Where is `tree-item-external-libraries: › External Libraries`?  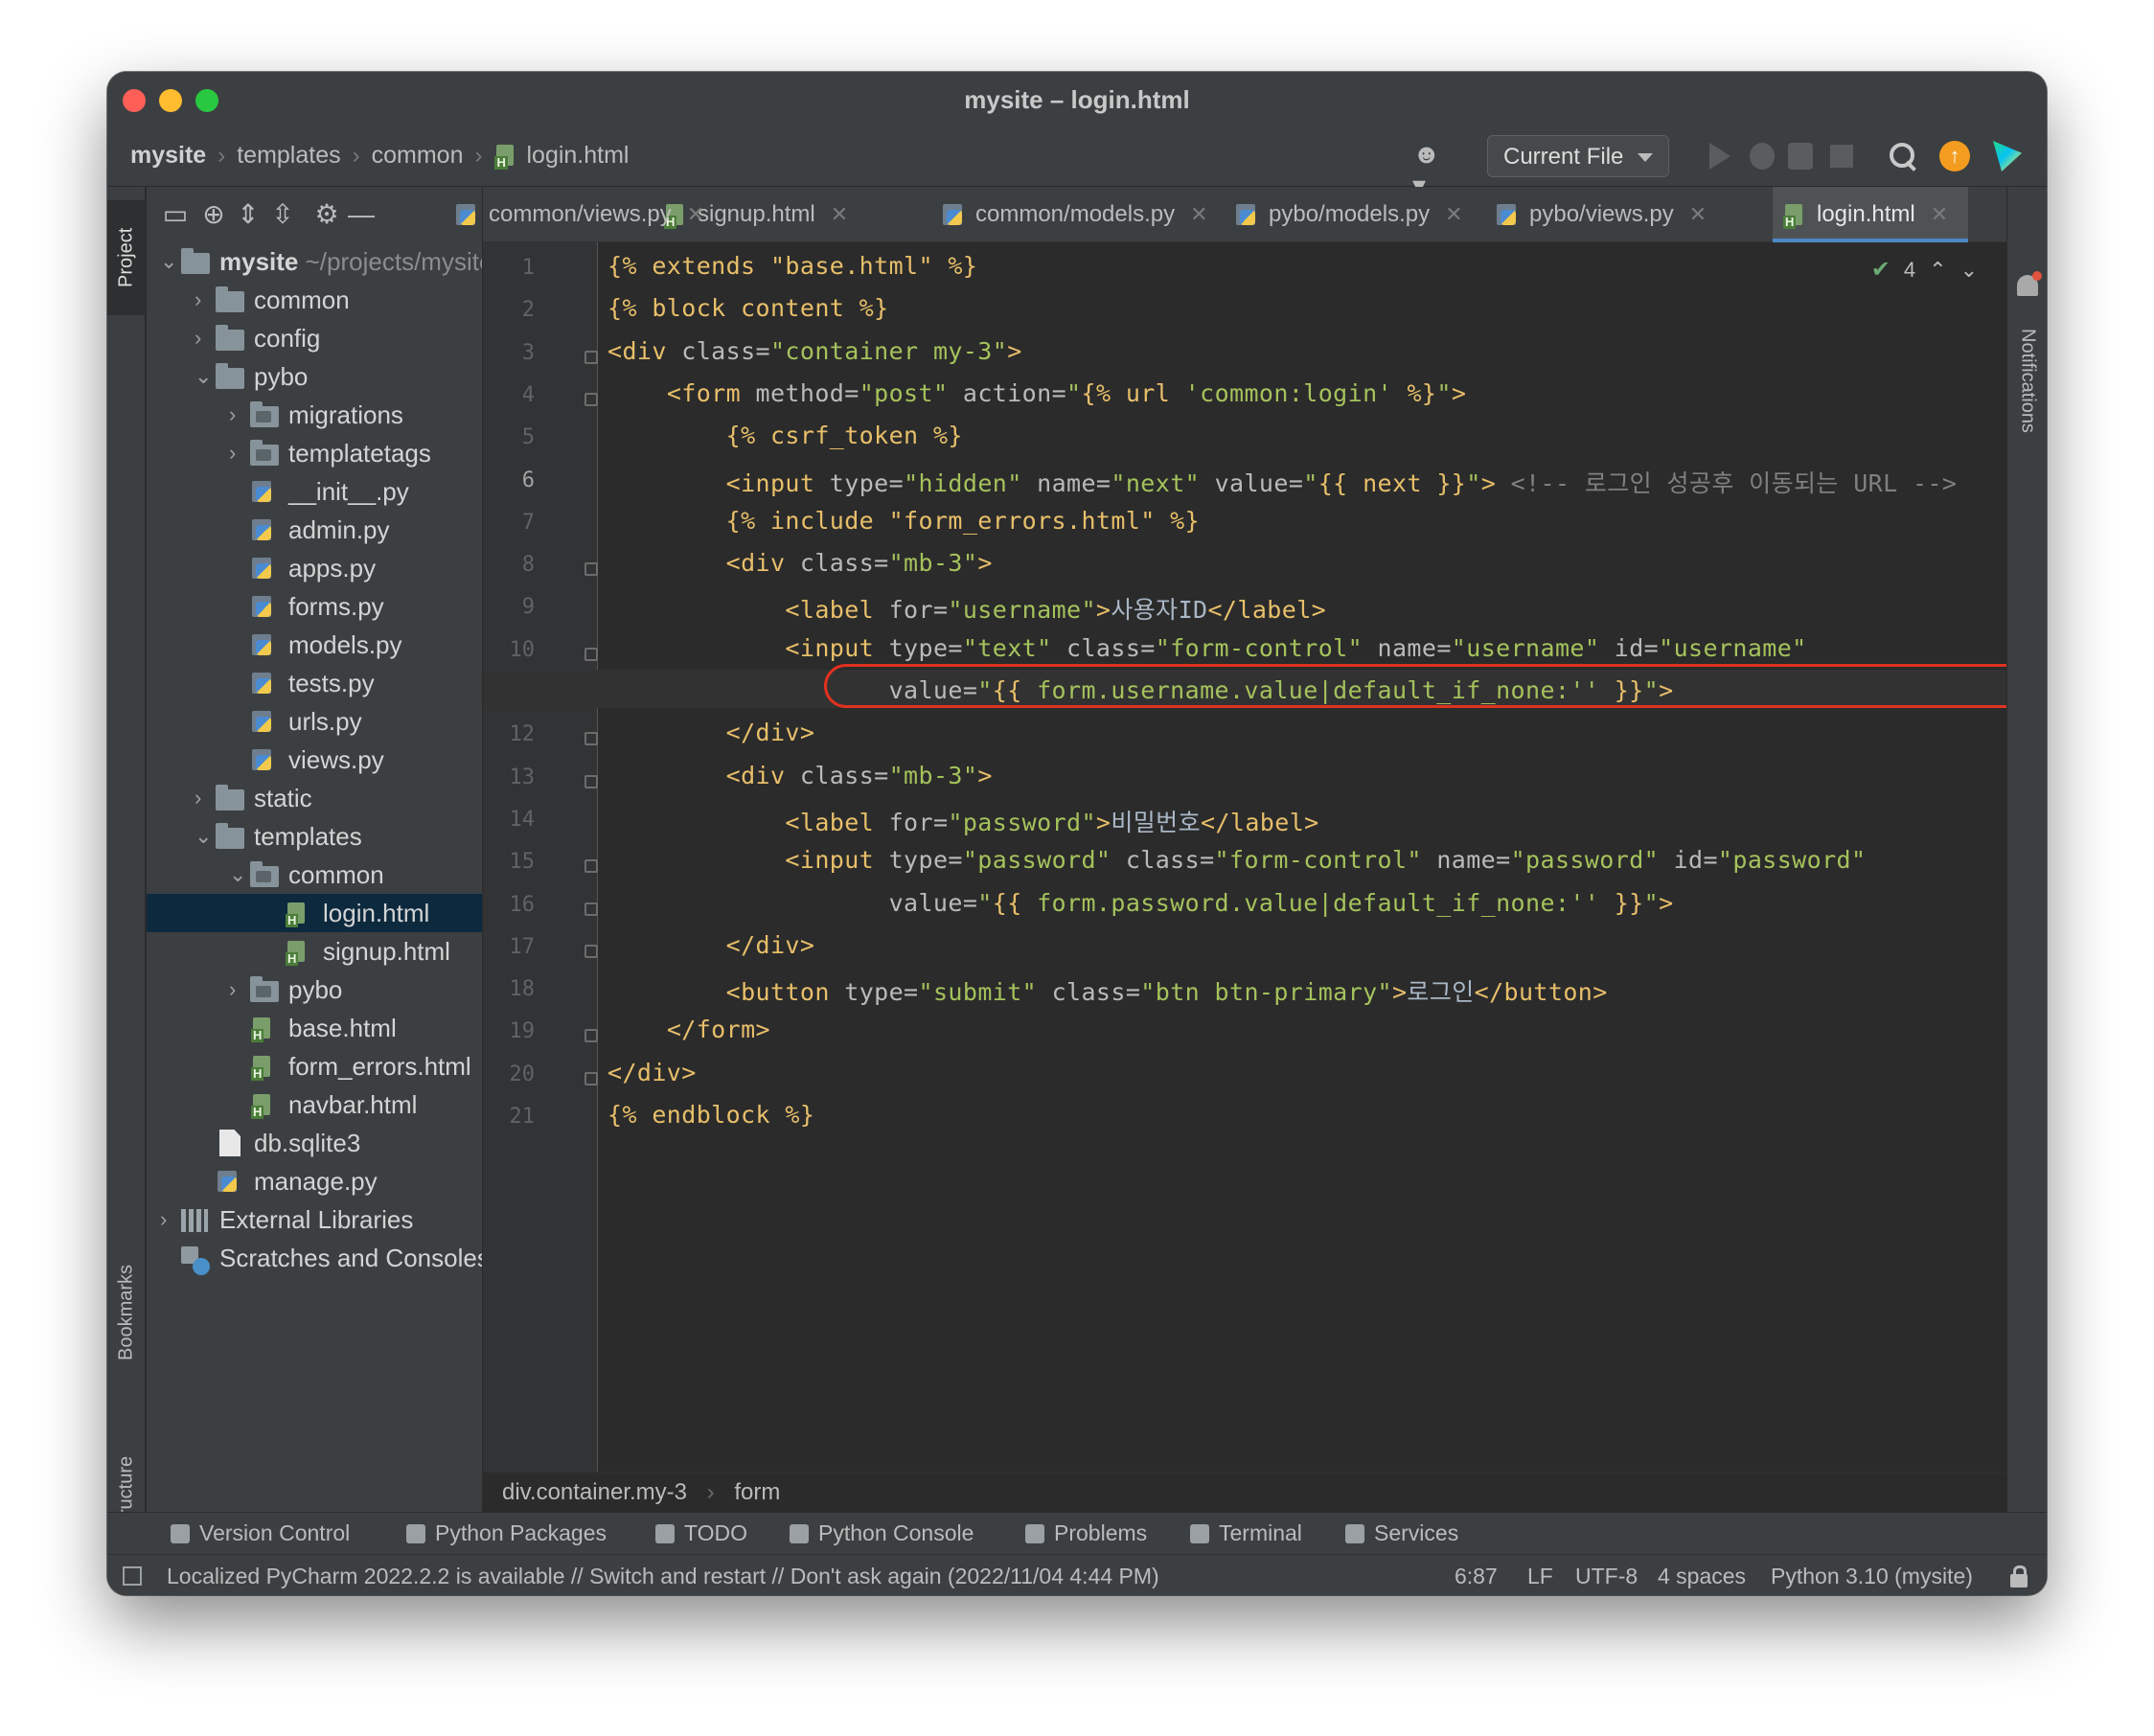
tree-item-external-libraries: › External Libraries is located at coordinates (315, 1220).